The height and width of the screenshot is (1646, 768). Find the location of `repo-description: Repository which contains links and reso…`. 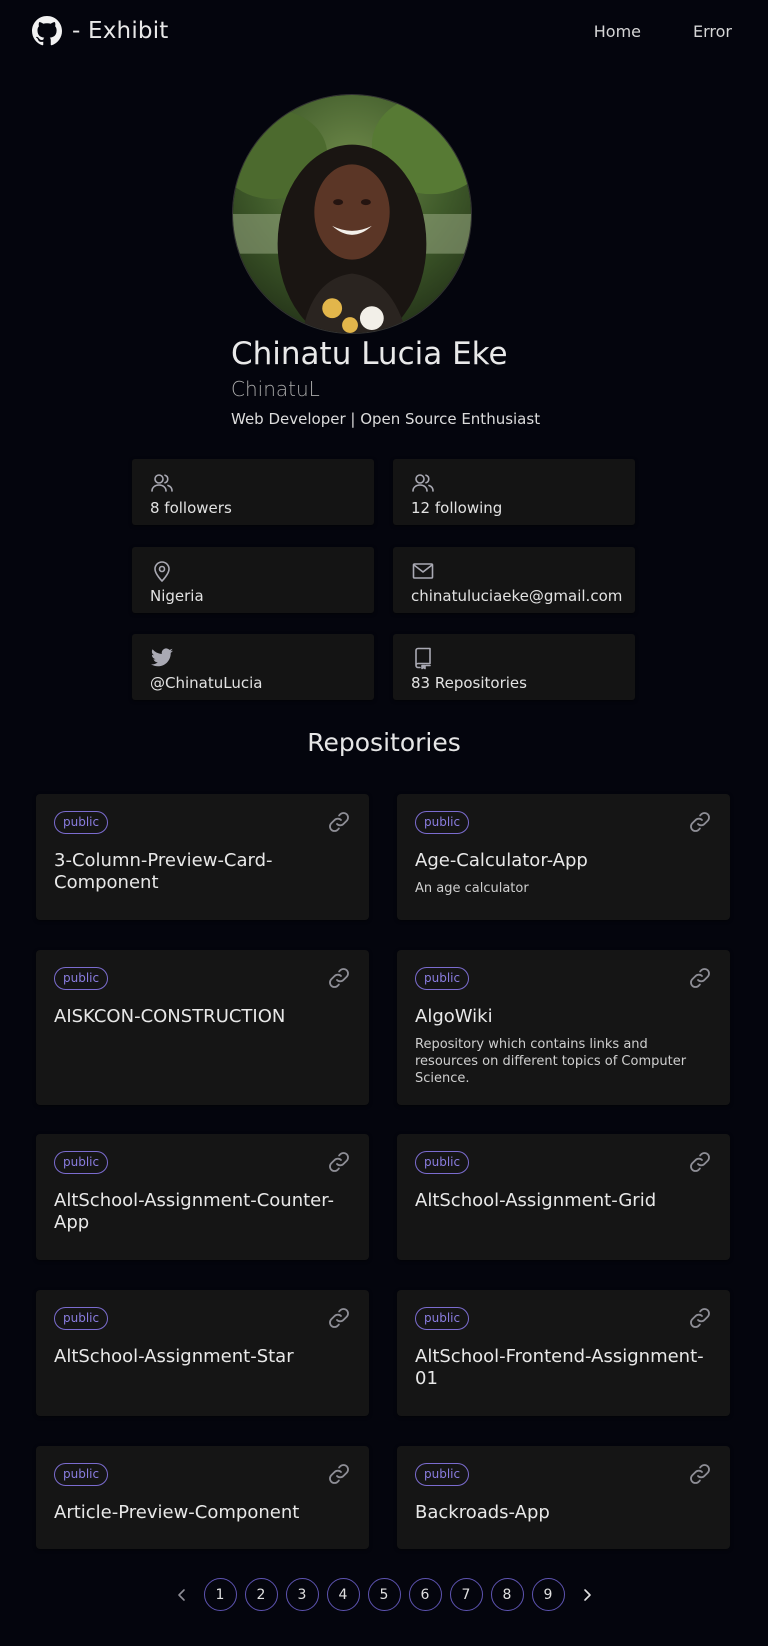

repo-description: Repository which contains links and reso… is located at coordinates (551, 1061).